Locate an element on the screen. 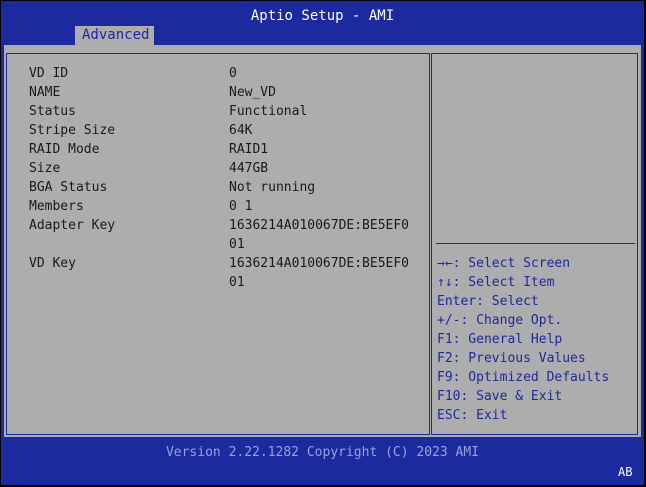 The width and height of the screenshot is (646, 487). help-select-item: ↑↓: Select Item is located at coordinates (496, 282).